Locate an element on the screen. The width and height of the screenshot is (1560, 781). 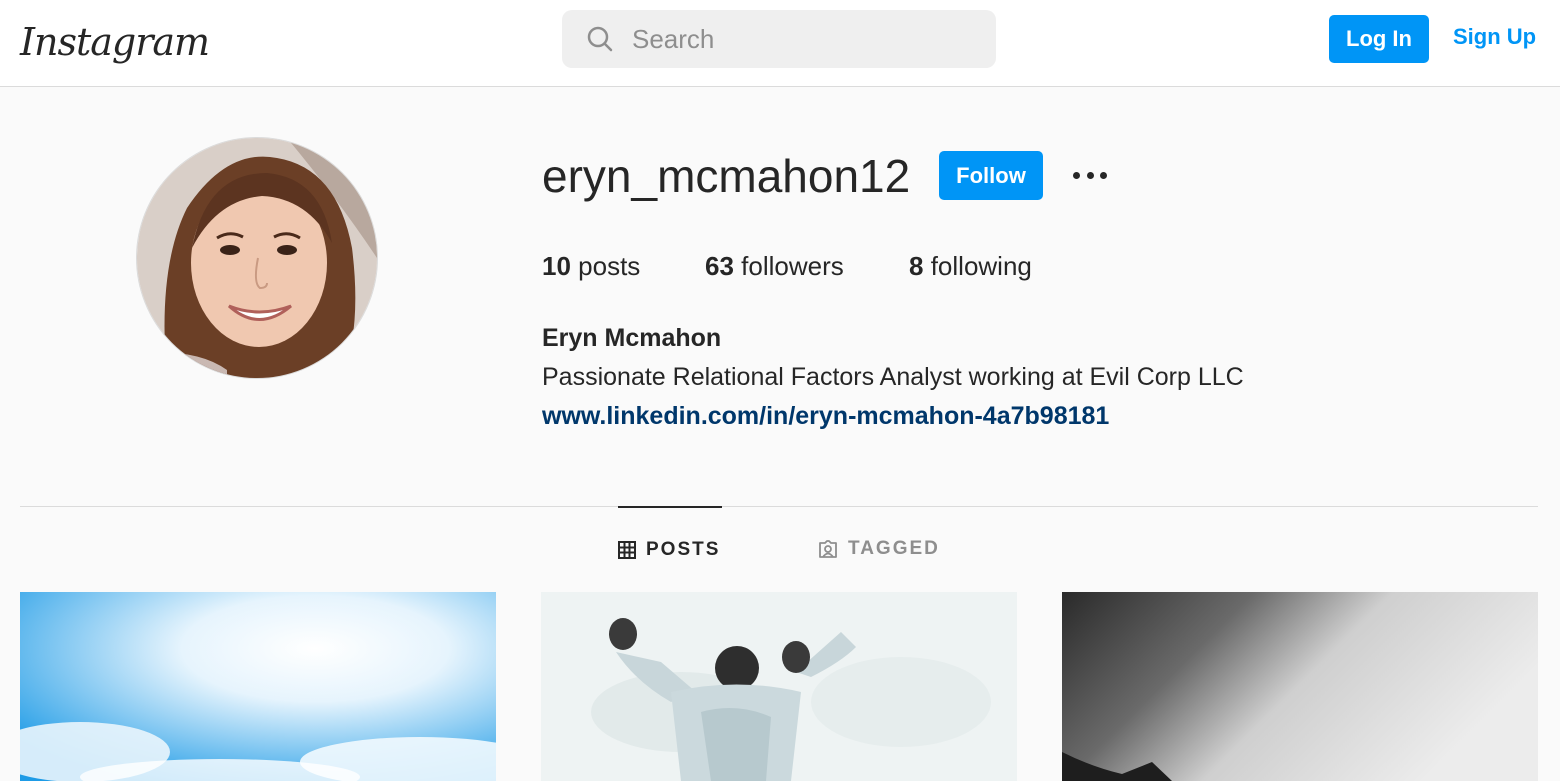
search-box is located at coordinates (779, 39).